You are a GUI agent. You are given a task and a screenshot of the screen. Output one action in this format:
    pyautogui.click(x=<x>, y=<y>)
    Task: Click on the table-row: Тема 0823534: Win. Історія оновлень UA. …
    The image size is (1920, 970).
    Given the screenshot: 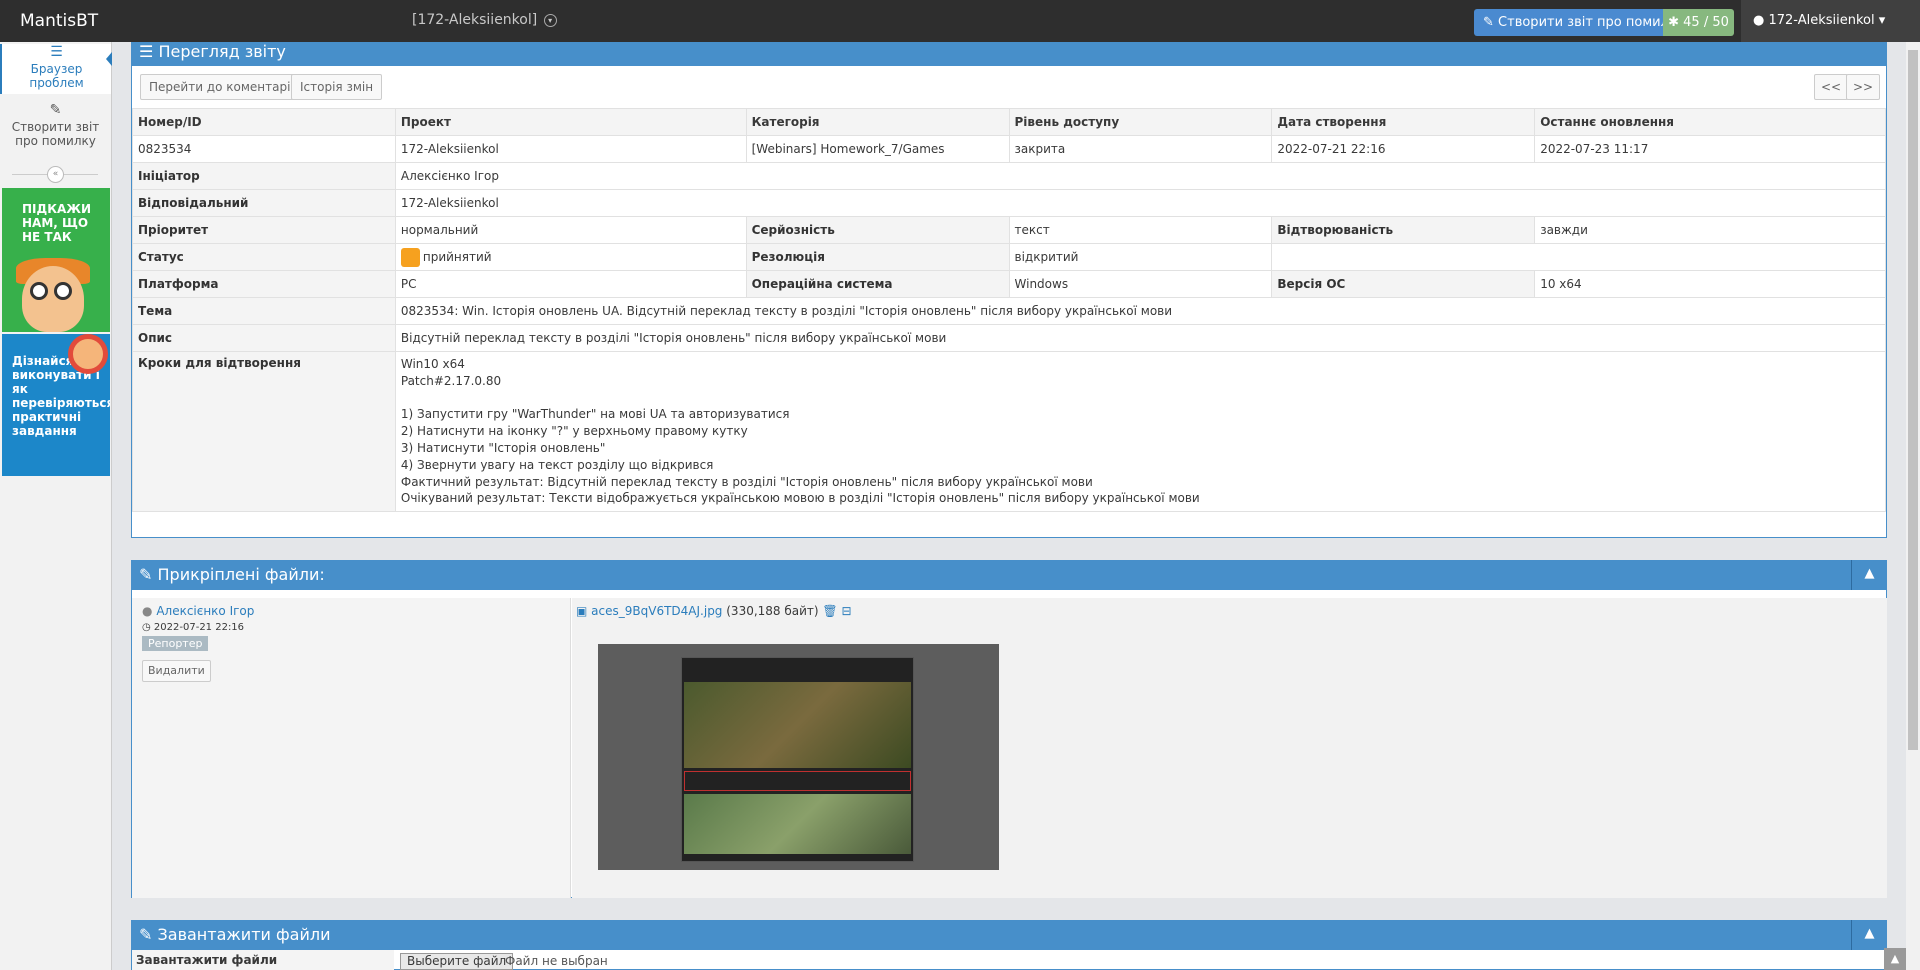 What is the action you would take?
    pyautogui.click(x=1009, y=311)
    